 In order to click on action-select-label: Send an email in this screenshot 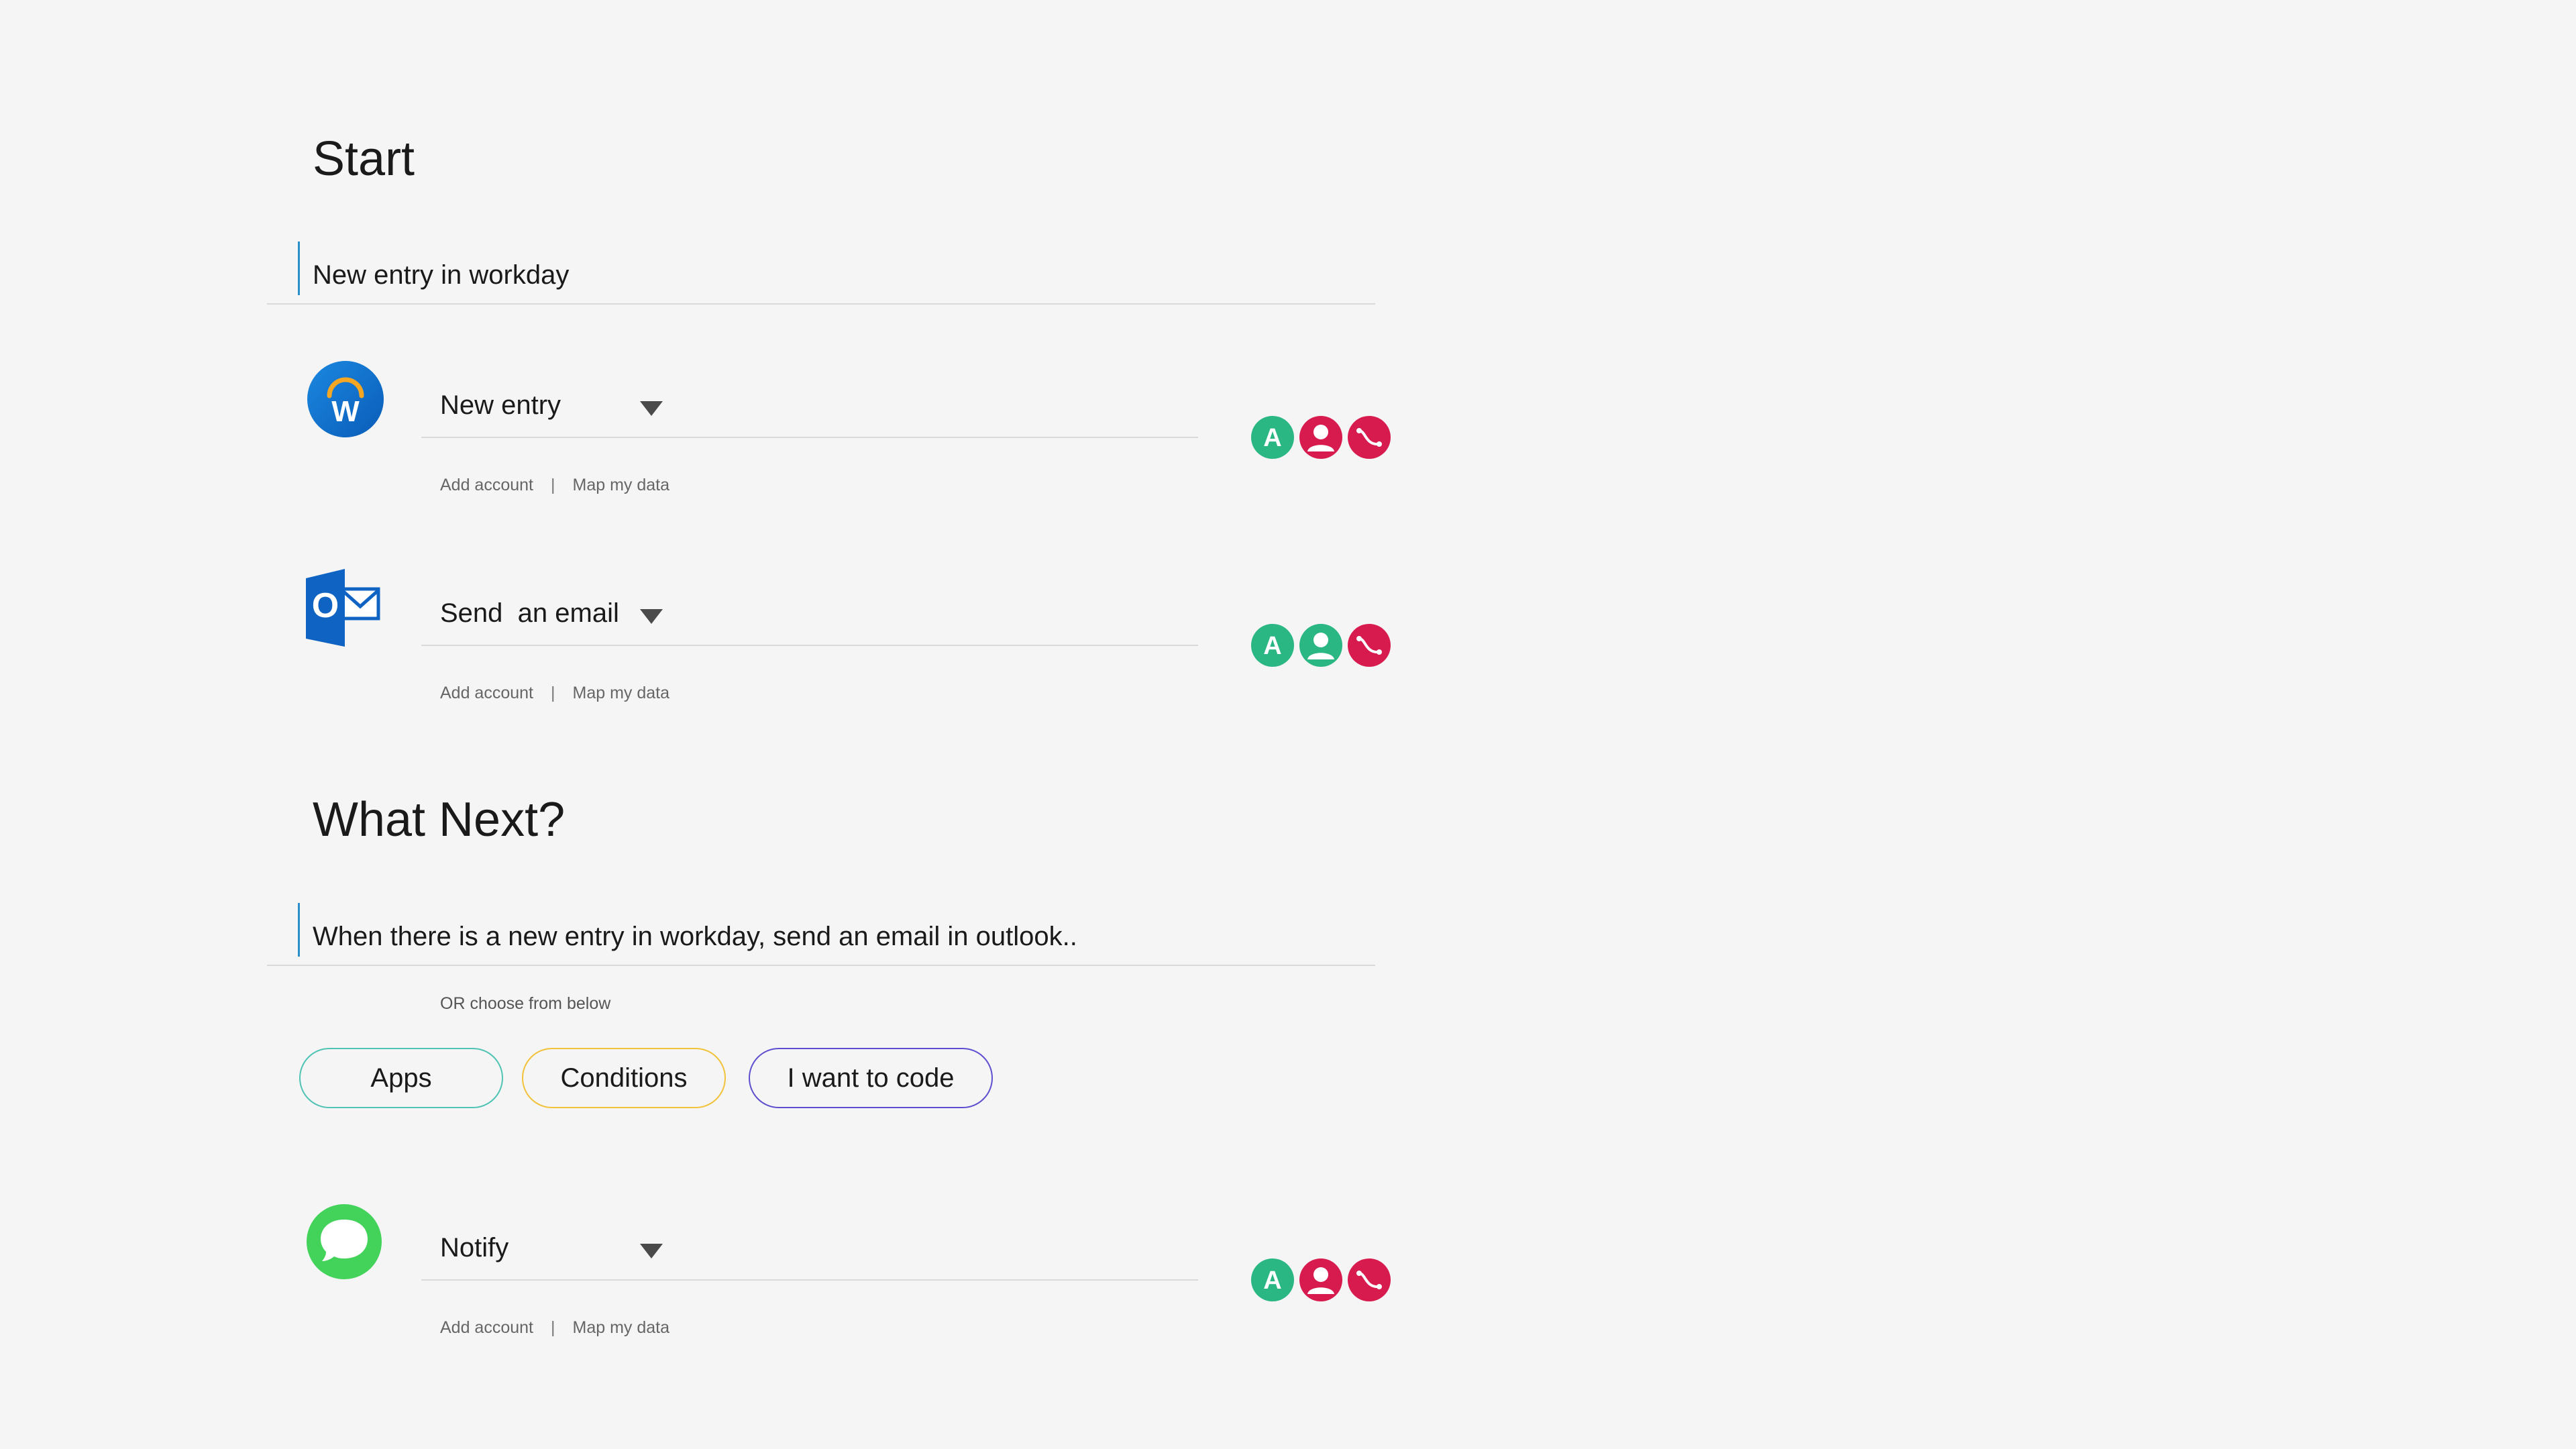, I will do `click(529, 613)`.